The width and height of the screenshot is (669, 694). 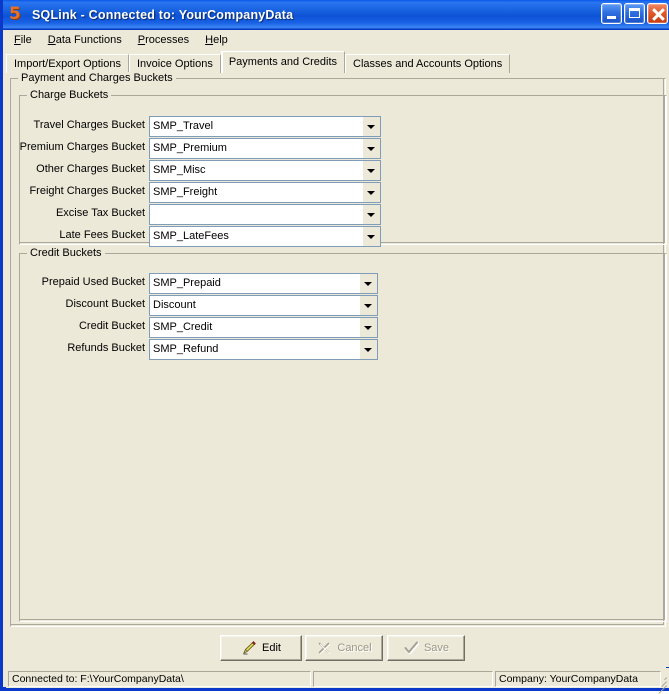 What do you see at coordinates (578, 679) in the screenshot?
I see `status-pane-company: Company: YourCompanyData` at bounding box center [578, 679].